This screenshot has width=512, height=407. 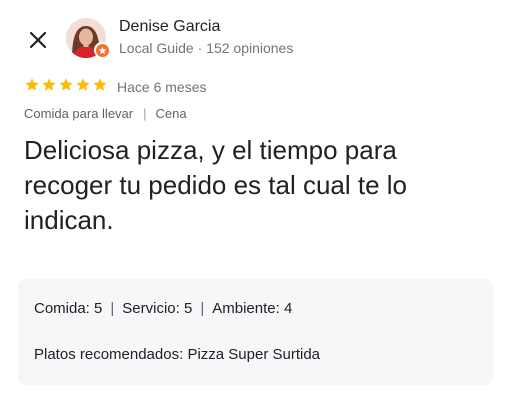 What do you see at coordinates (254, 354) in the screenshot?
I see `recommended-dishes-value: Pizza Super Surtida` at bounding box center [254, 354].